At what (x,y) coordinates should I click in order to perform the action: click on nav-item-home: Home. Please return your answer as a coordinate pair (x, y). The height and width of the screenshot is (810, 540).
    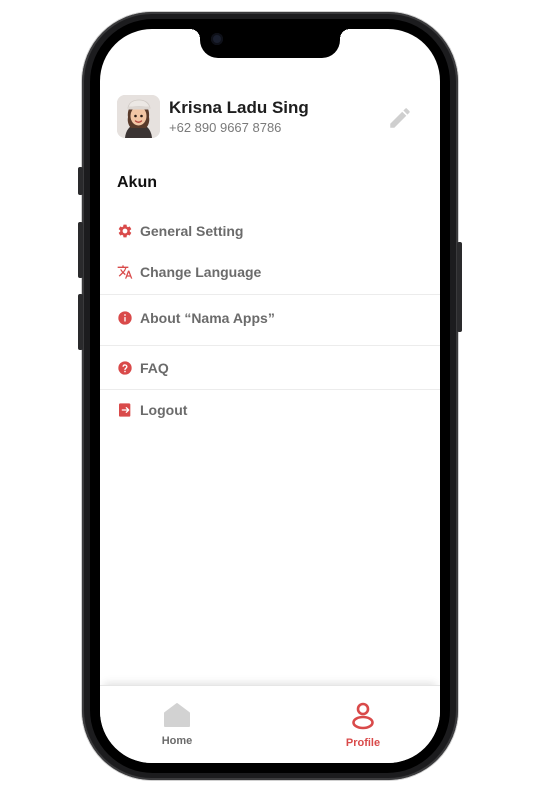
    Looking at the image, I should click on (177, 724).